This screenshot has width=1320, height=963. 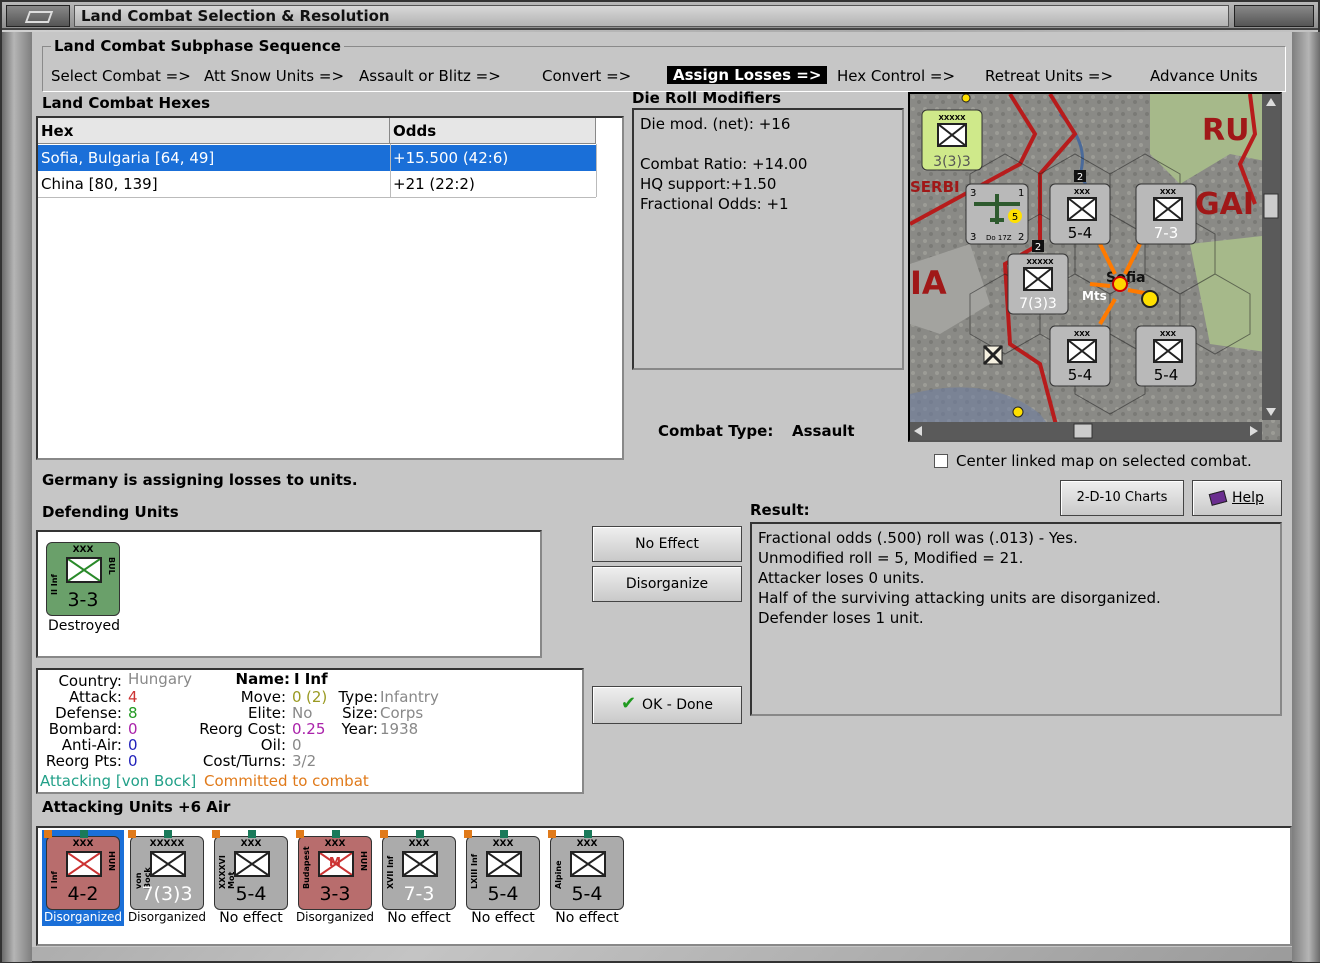 I want to click on map-counter-italia: XXXXX 3(3)3, so click(x=952, y=140).